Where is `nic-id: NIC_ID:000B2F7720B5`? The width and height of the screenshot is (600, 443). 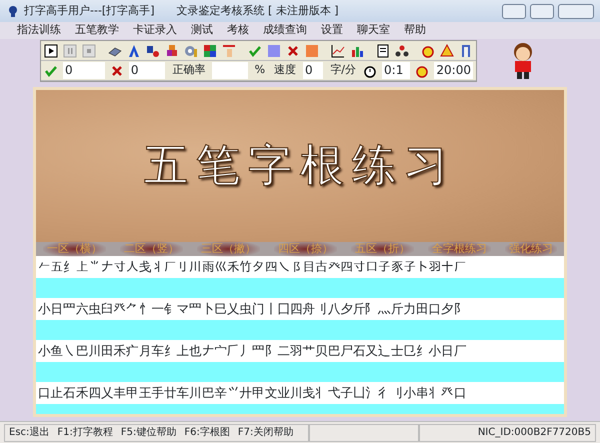 nic-id: NIC_ID:000B2F7720B5 is located at coordinates (534, 433).